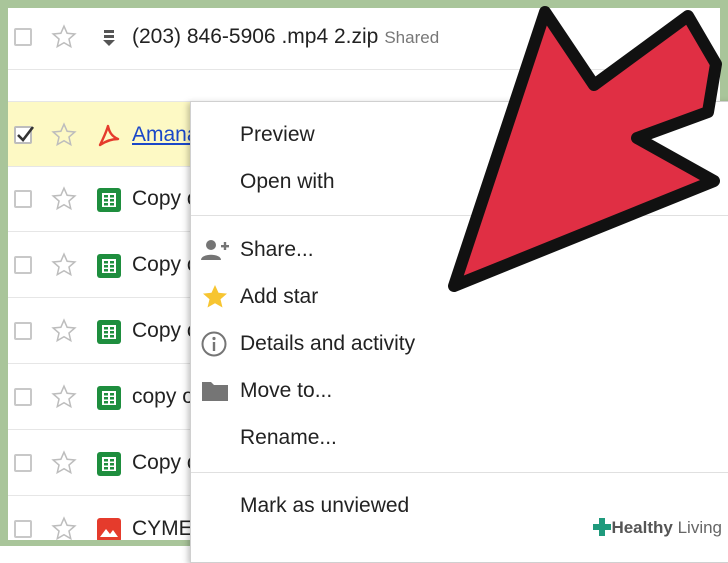 This screenshot has width=728, height=563. What do you see at coordinates (697, 527) in the screenshot?
I see `watermark-brand-rest: Living` at bounding box center [697, 527].